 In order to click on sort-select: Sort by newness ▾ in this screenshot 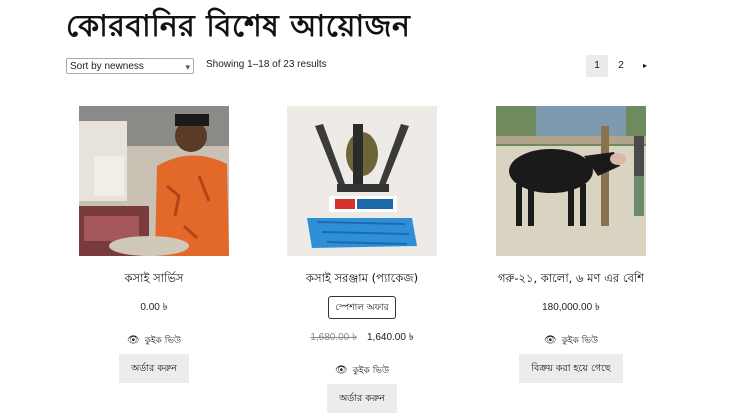, I will do `click(130, 66)`.